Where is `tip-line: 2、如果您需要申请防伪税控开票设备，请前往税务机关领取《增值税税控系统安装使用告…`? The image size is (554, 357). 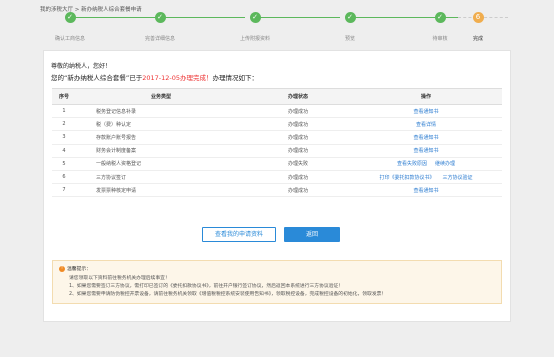 tip-line: 2、如果您需要申请防伪税控开票设备，请前往税务机关领取《增值税税控系统安装使用告… is located at coordinates (228, 294).